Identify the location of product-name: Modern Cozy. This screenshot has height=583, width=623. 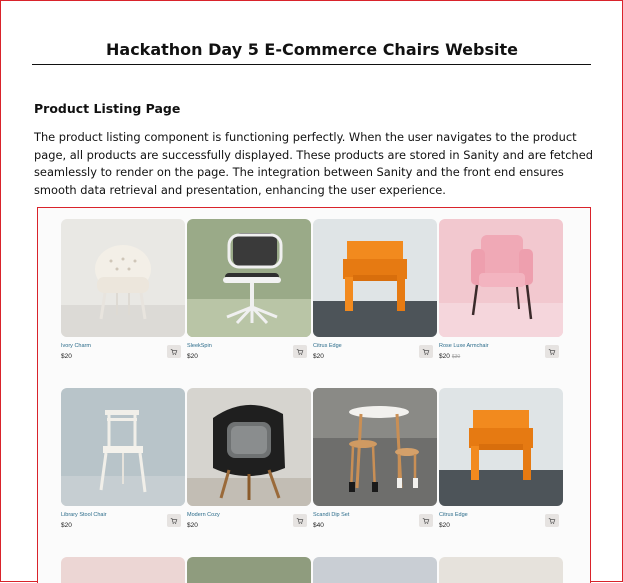
(203, 515).